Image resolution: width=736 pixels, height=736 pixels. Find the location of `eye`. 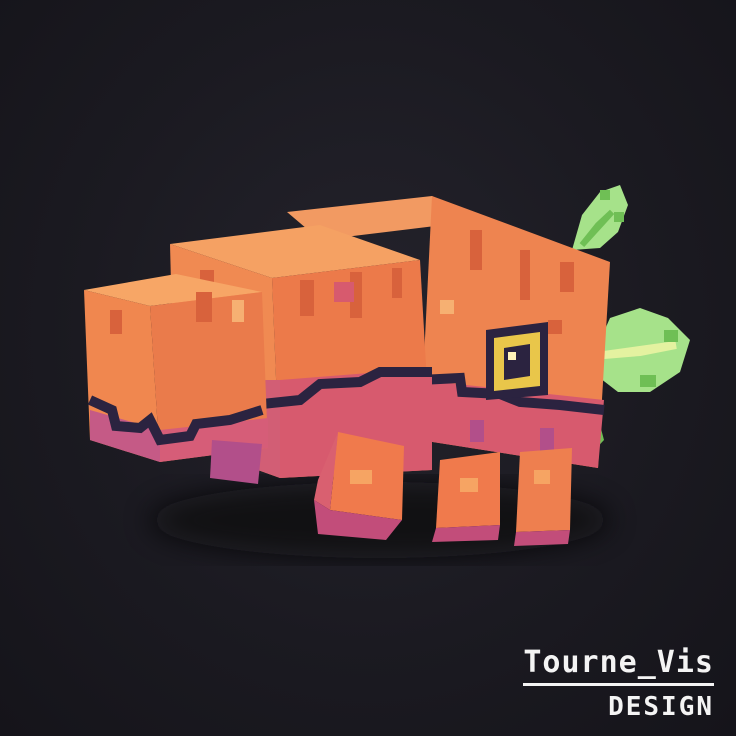

eye is located at coordinates (517, 361).